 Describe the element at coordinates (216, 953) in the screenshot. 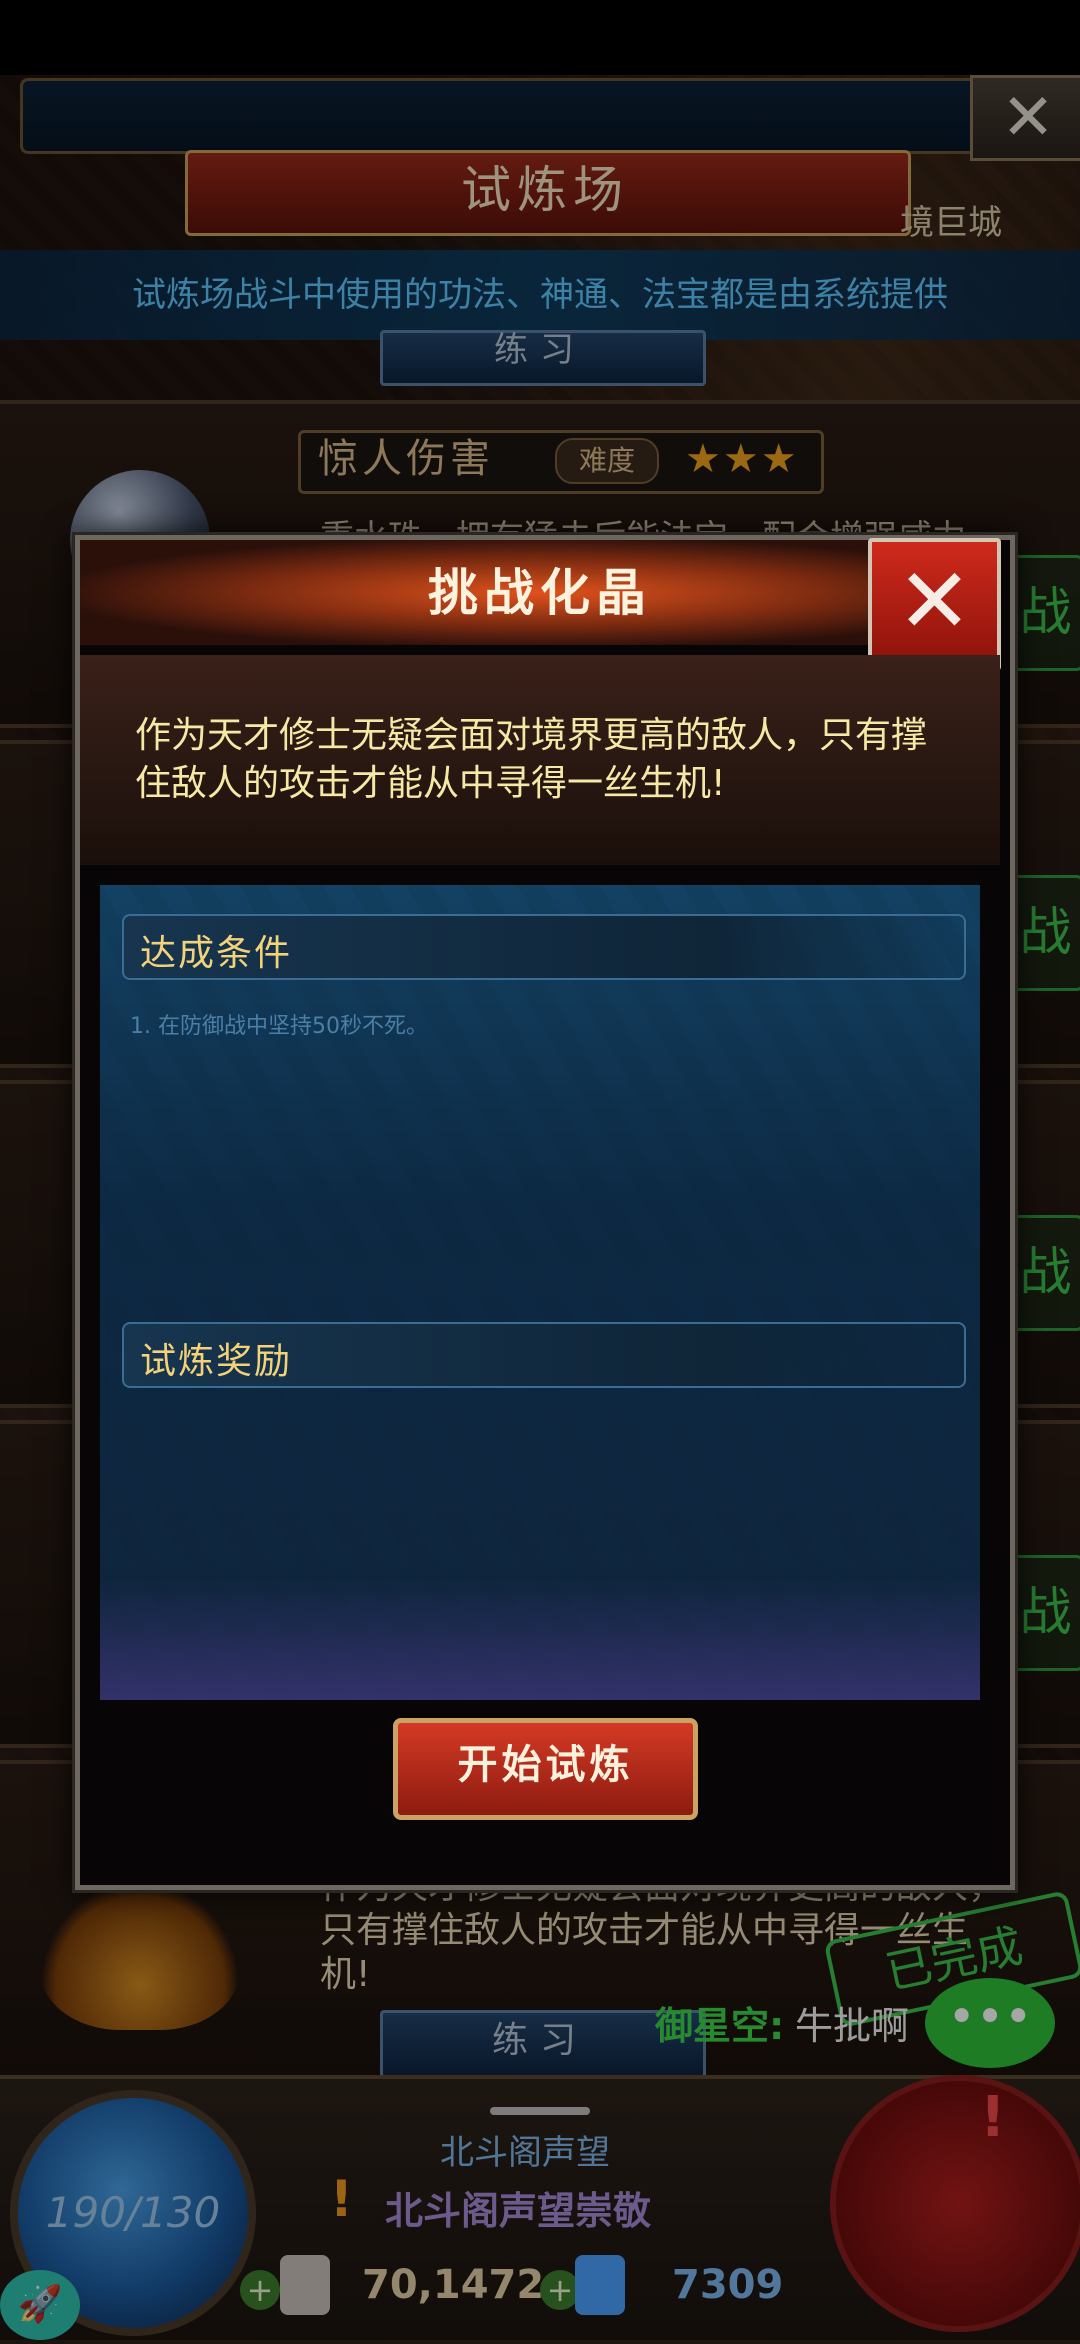

I see `conditions-heading: 达成条件` at that location.